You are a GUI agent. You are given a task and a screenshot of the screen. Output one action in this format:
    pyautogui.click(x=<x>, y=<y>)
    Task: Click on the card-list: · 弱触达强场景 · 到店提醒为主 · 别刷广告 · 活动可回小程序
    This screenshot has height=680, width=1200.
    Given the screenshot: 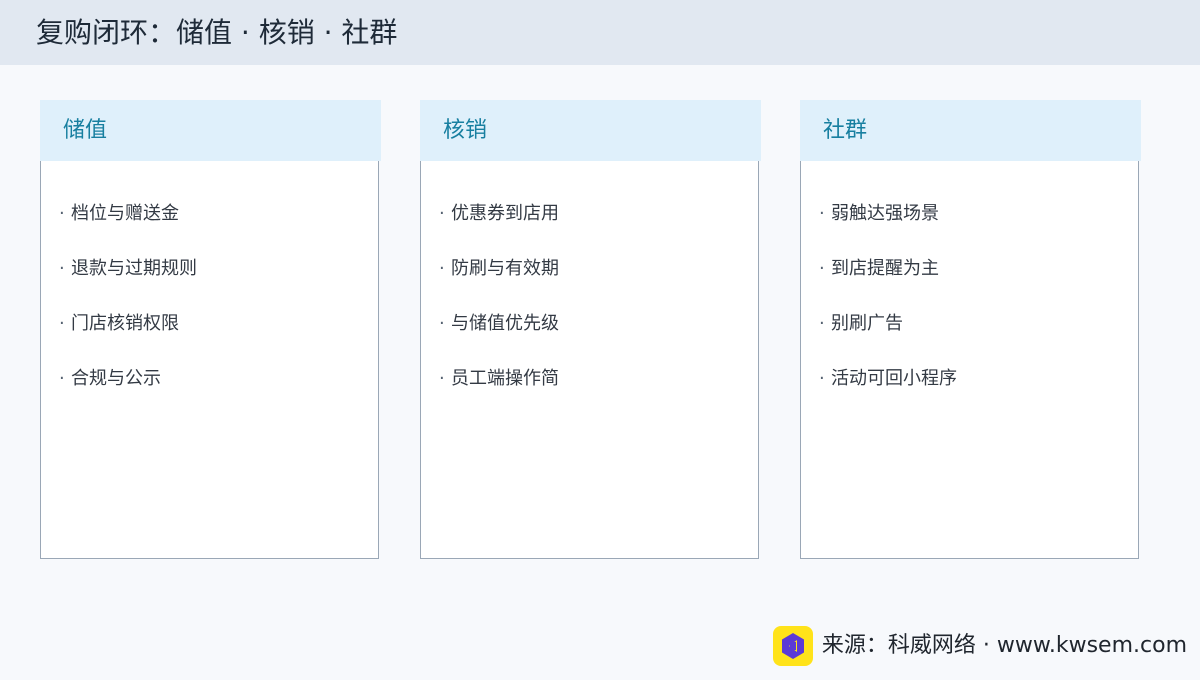 What is the action you would take?
    pyautogui.click(x=888, y=307)
    